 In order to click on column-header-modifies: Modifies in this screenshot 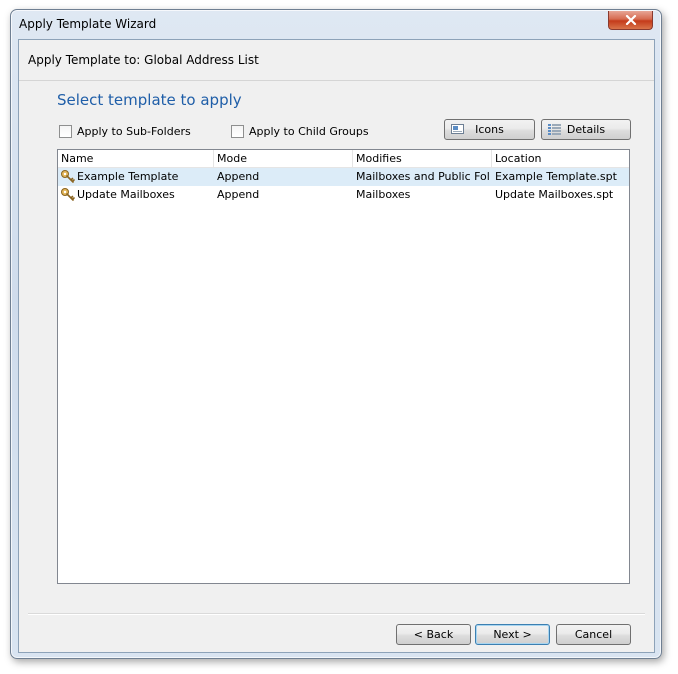, I will do `click(379, 159)`.